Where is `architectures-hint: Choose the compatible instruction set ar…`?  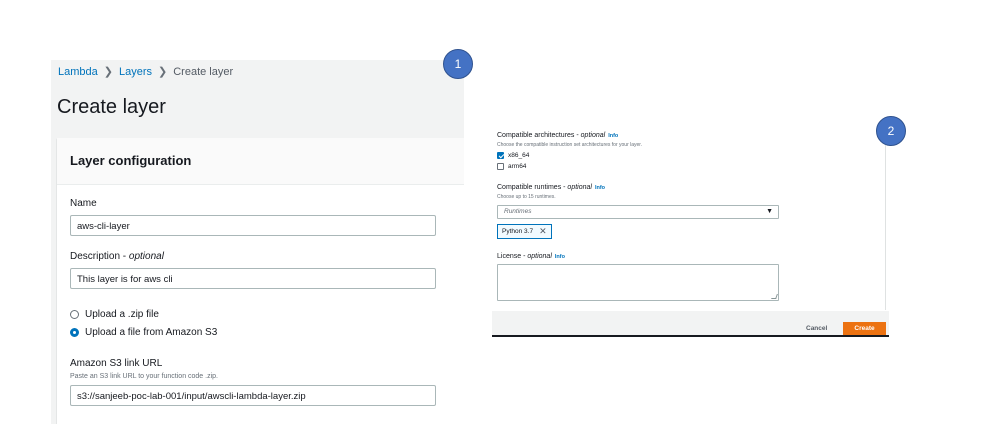 architectures-hint: Choose the compatible instruction set ar… is located at coordinates (570, 145).